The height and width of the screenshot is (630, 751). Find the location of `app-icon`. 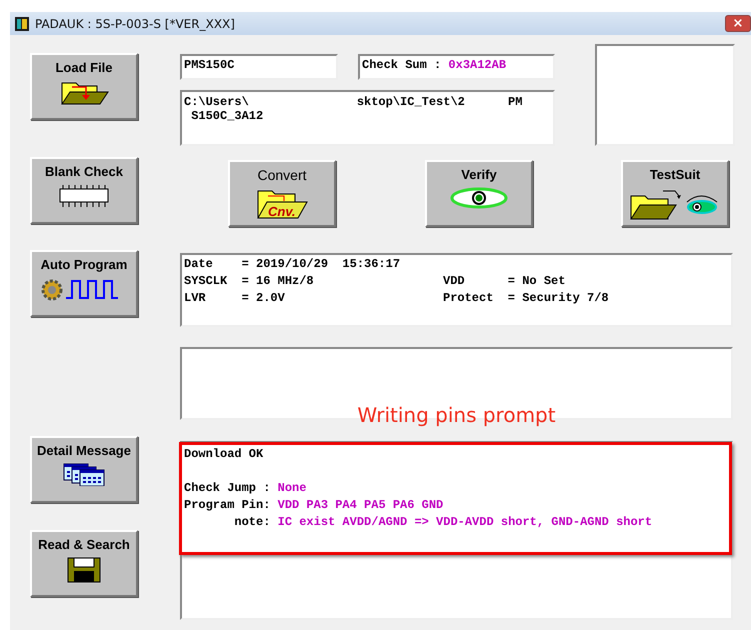

app-icon is located at coordinates (22, 23).